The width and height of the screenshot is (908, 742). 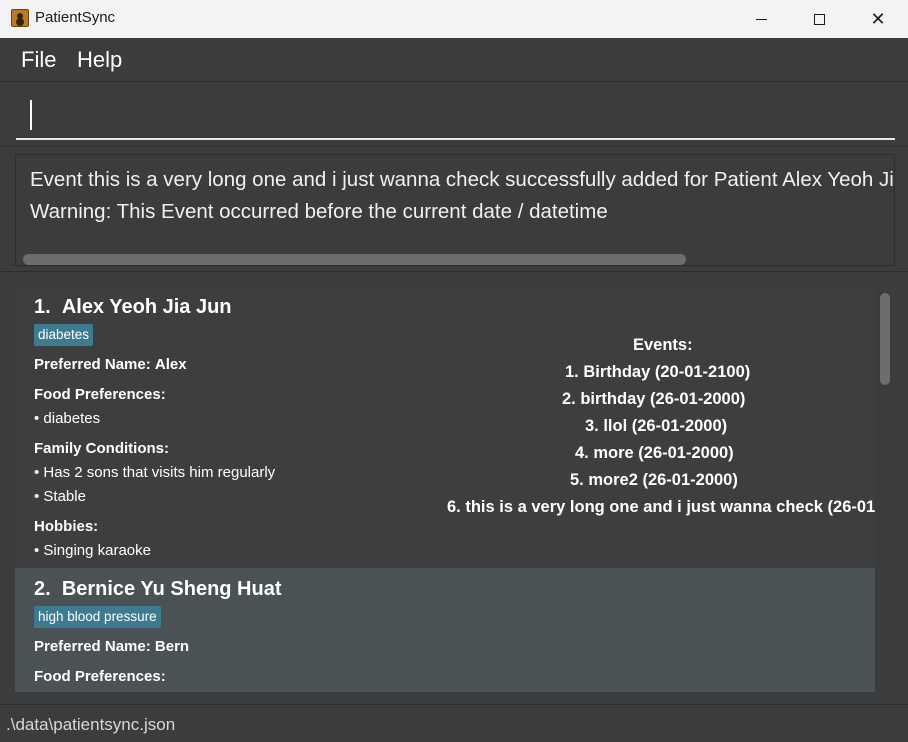 I want to click on minimize-icon, so click(x=761, y=19).